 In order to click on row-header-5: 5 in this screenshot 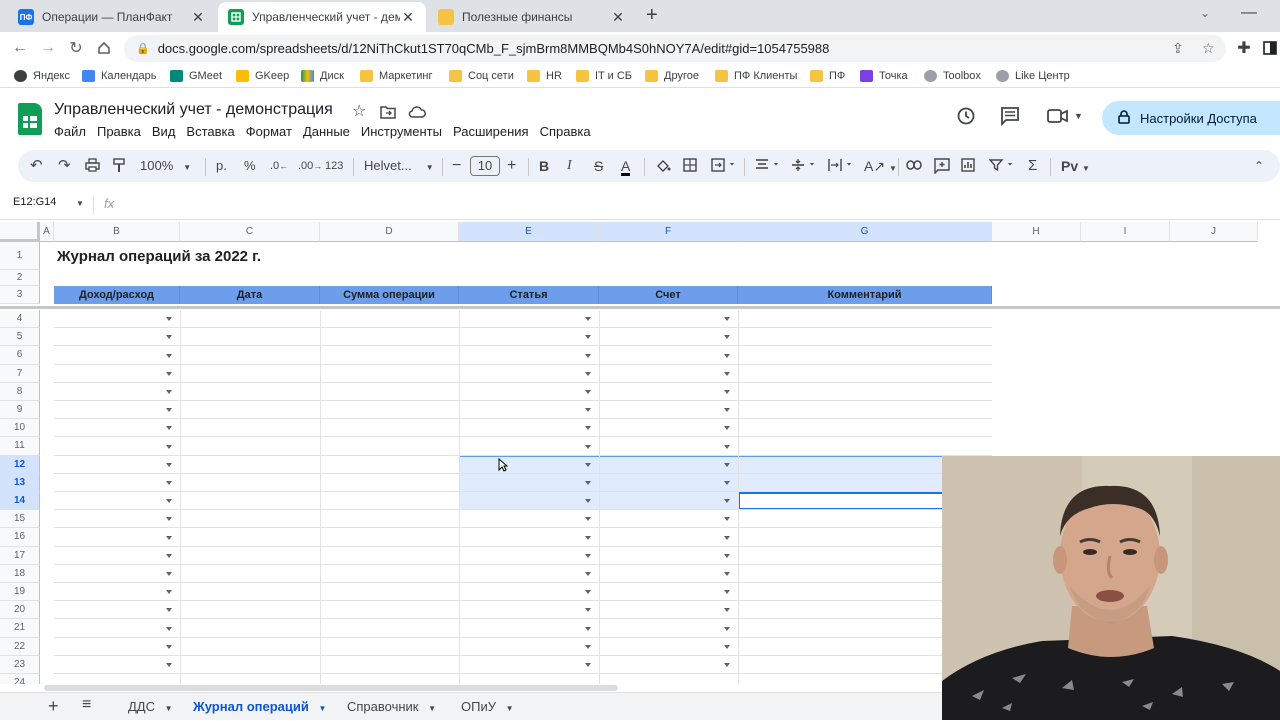, I will do `click(20, 337)`.